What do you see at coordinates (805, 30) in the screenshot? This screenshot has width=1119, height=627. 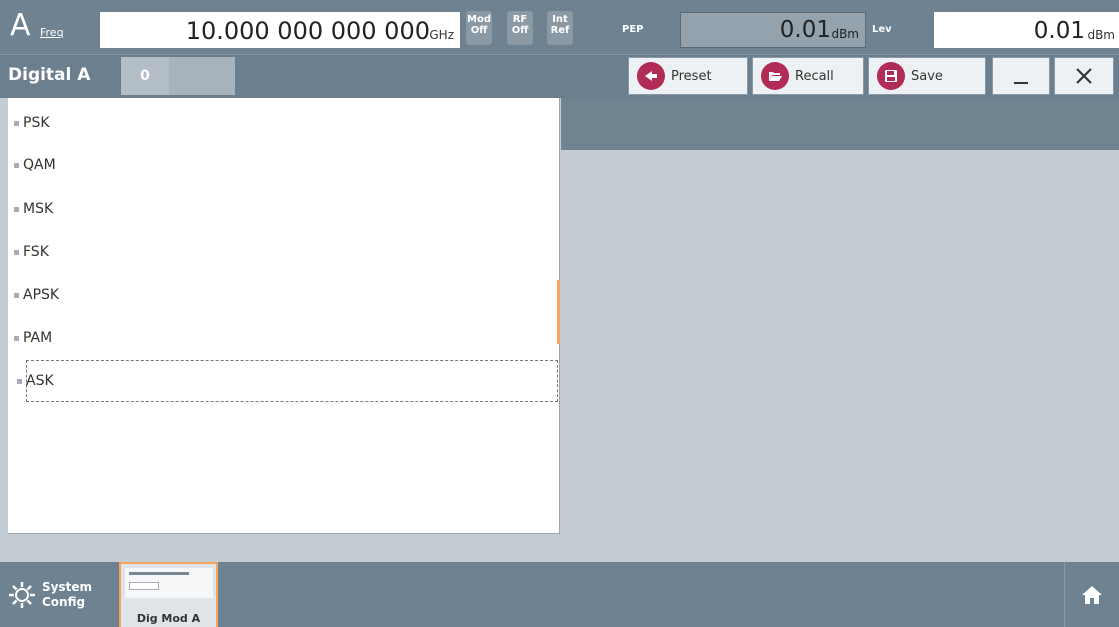 I see `pep-value: 0.01` at bounding box center [805, 30].